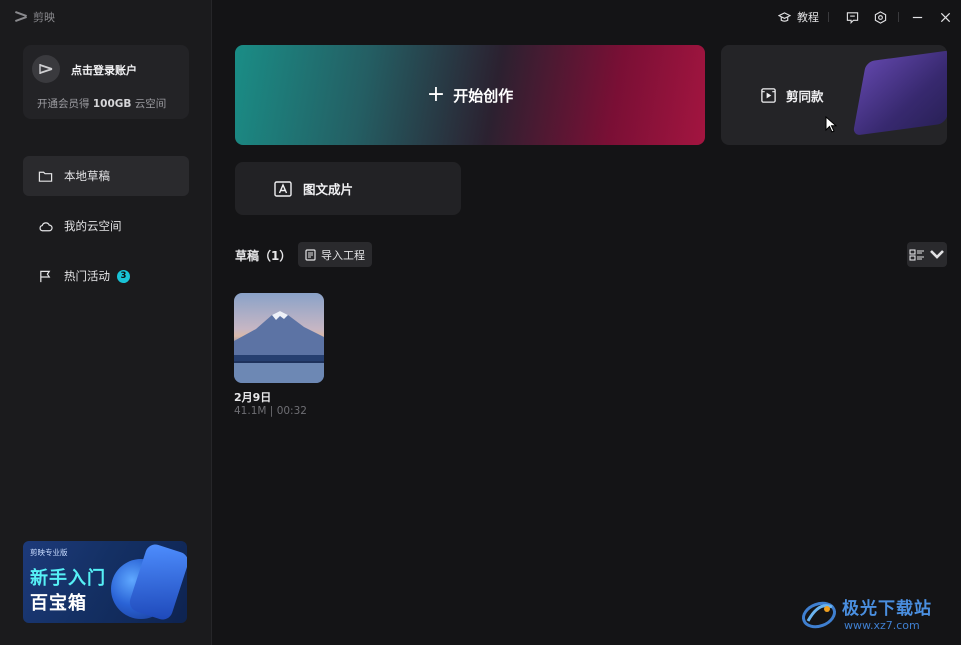 The height and width of the screenshot is (645, 961). What do you see at coordinates (805, 96) in the screenshot?
I see `template-label: 剪同款` at bounding box center [805, 96].